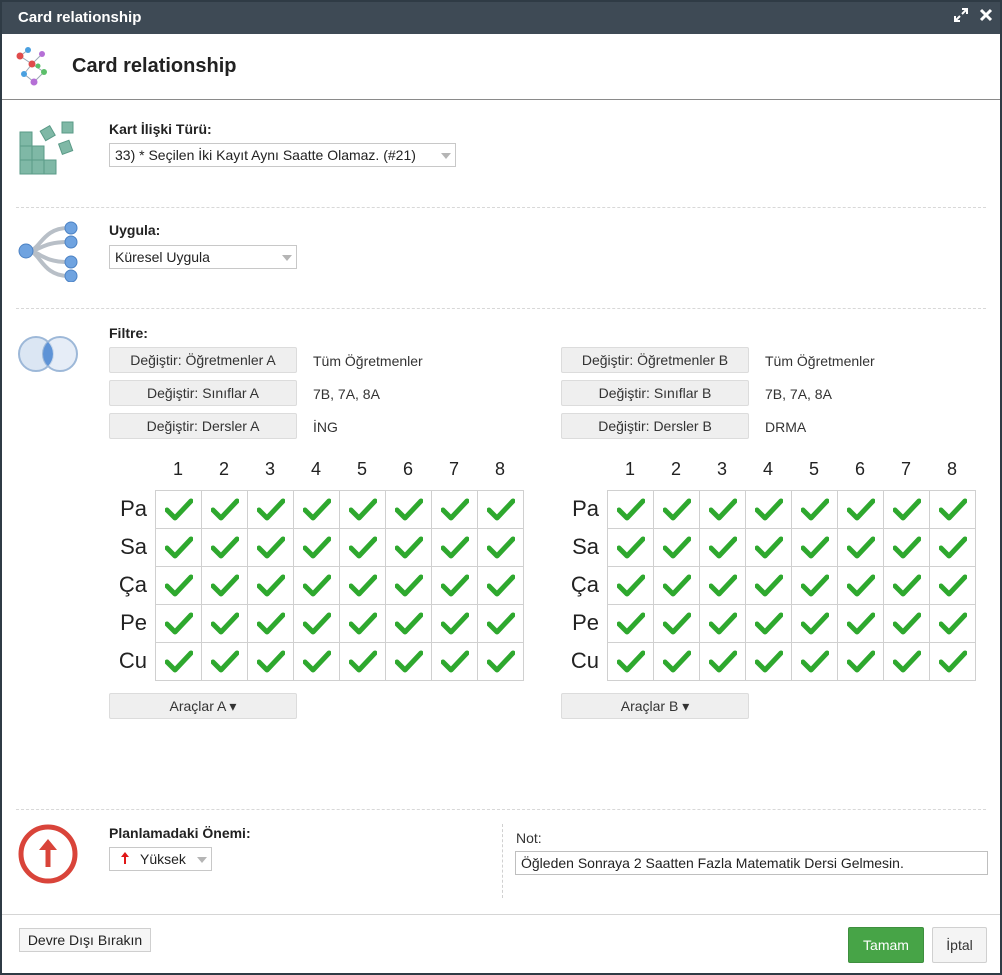  Describe the element at coordinates (961, 17) in the screenshot. I see `maximize-icon` at that location.